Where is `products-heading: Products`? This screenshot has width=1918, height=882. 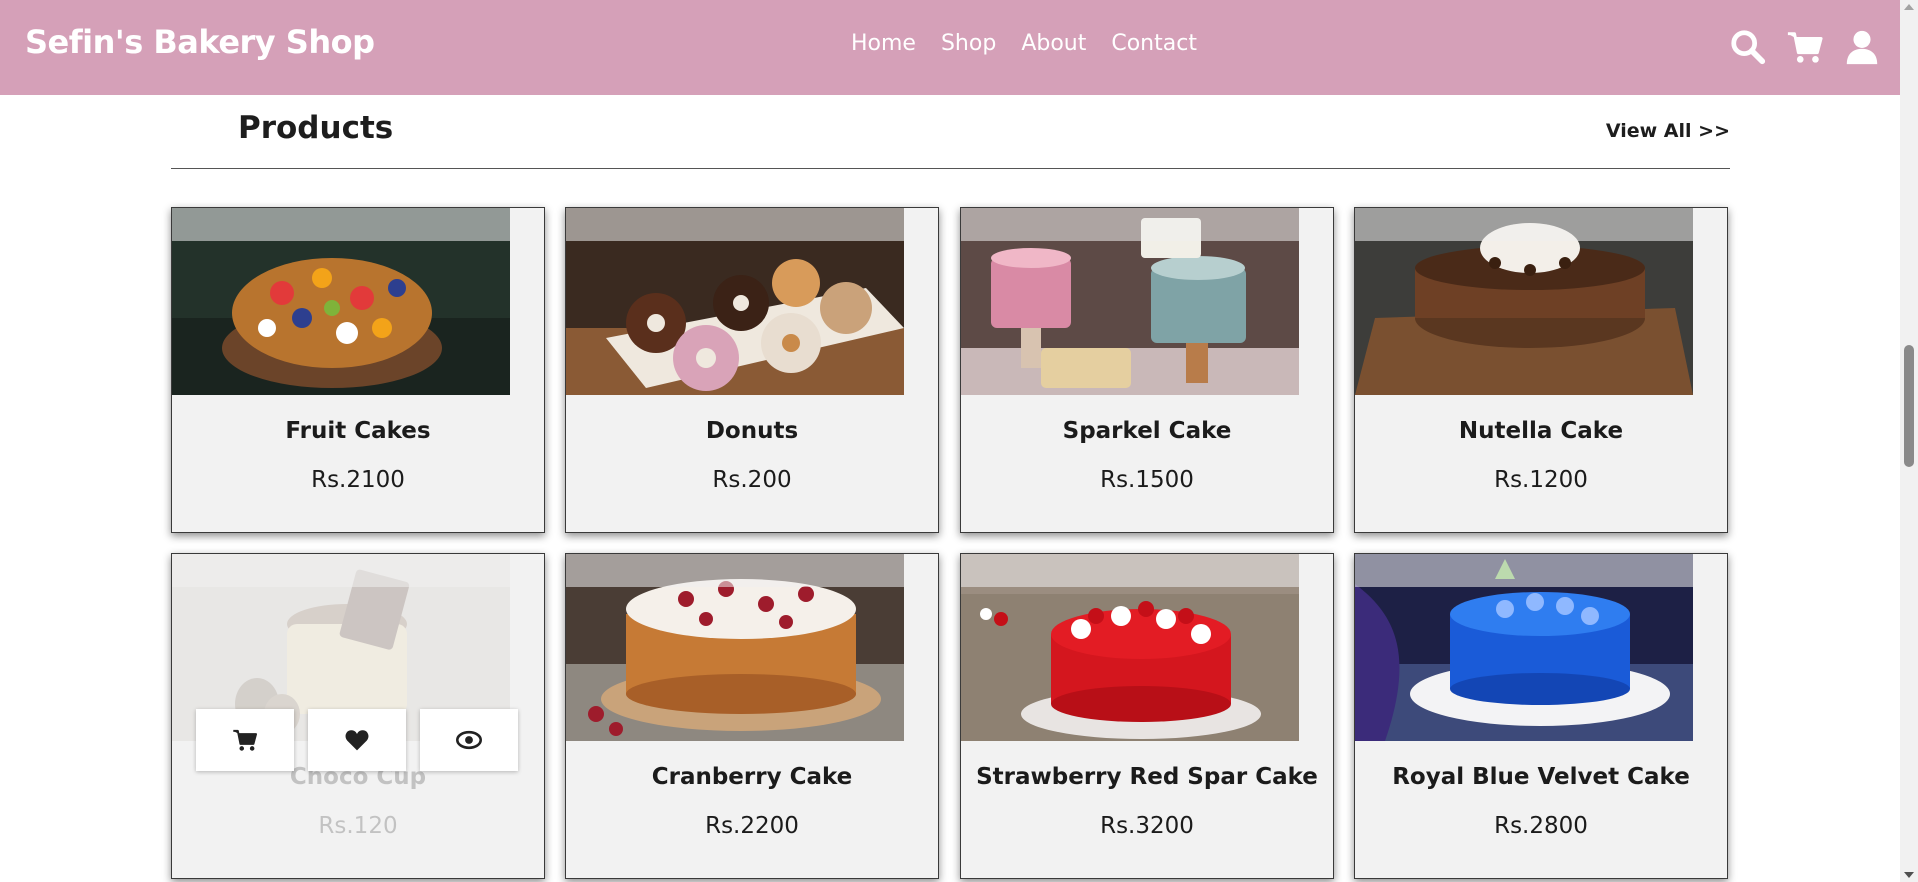
products-heading: Products is located at coordinates (316, 128).